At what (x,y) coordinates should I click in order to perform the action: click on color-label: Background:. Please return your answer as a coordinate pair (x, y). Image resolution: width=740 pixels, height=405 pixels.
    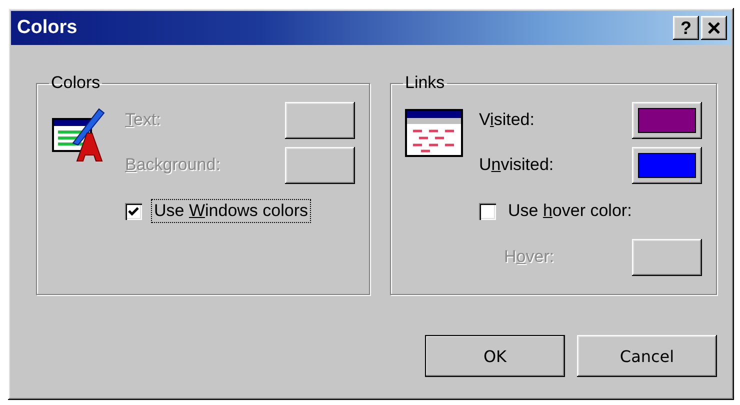
    Looking at the image, I should click on (172, 165).